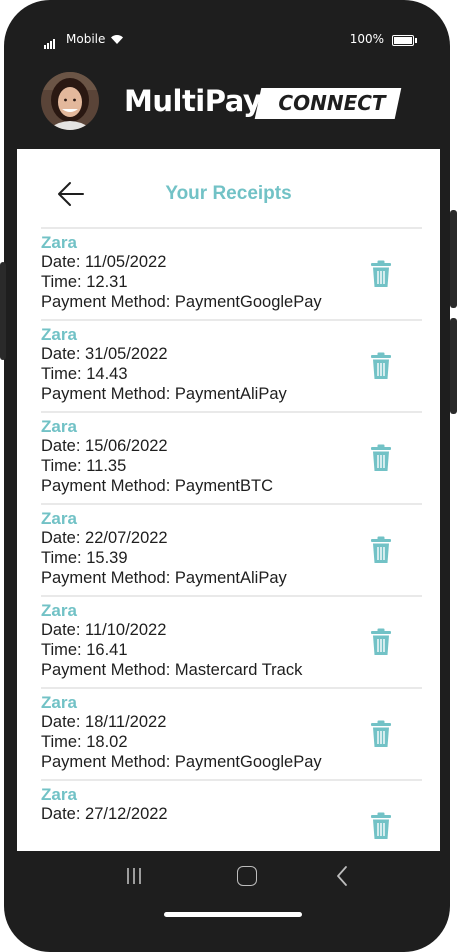 The height and width of the screenshot is (952, 457). I want to click on page-title: Your Receipts, so click(228, 193).